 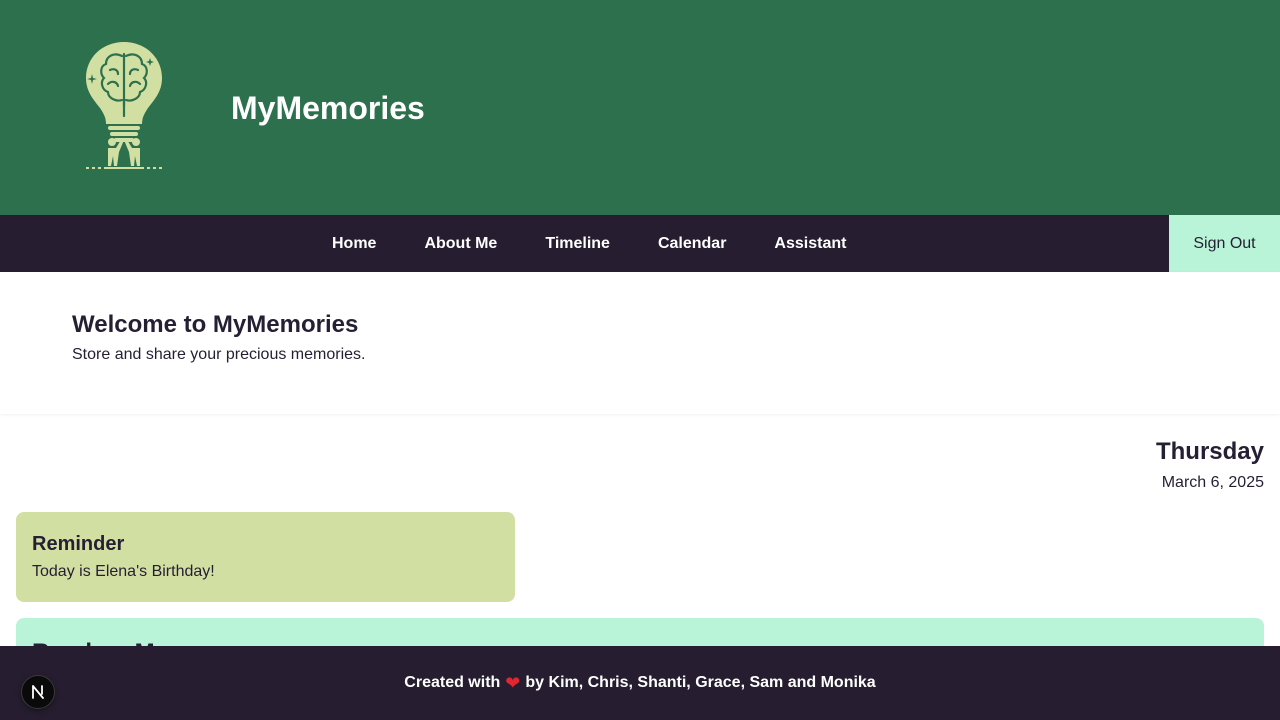 What do you see at coordinates (810, 243) in the screenshot?
I see `nav-link-assistant: Assistant` at bounding box center [810, 243].